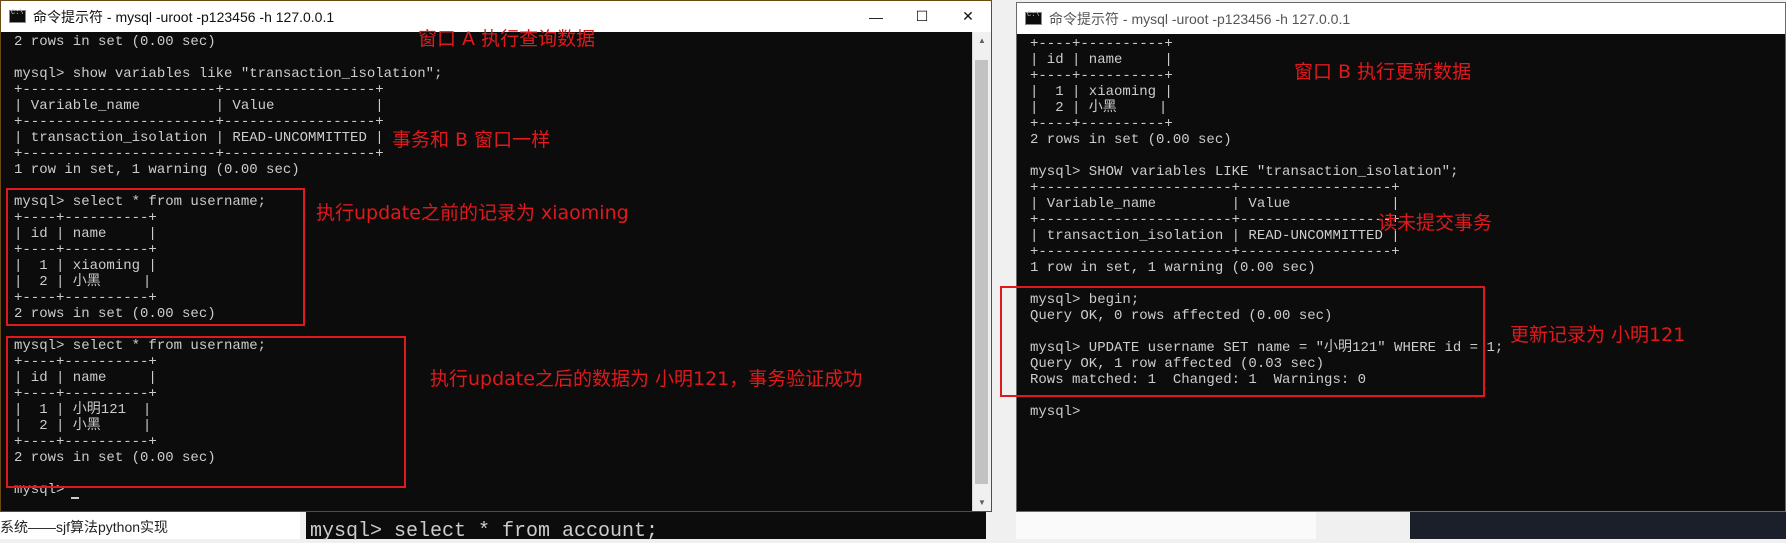 This screenshot has height=543, width=1786. What do you see at coordinates (982, 40) in the screenshot?
I see `scroll-up-arrow-icon: ▲` at bounding box center [982, 40].